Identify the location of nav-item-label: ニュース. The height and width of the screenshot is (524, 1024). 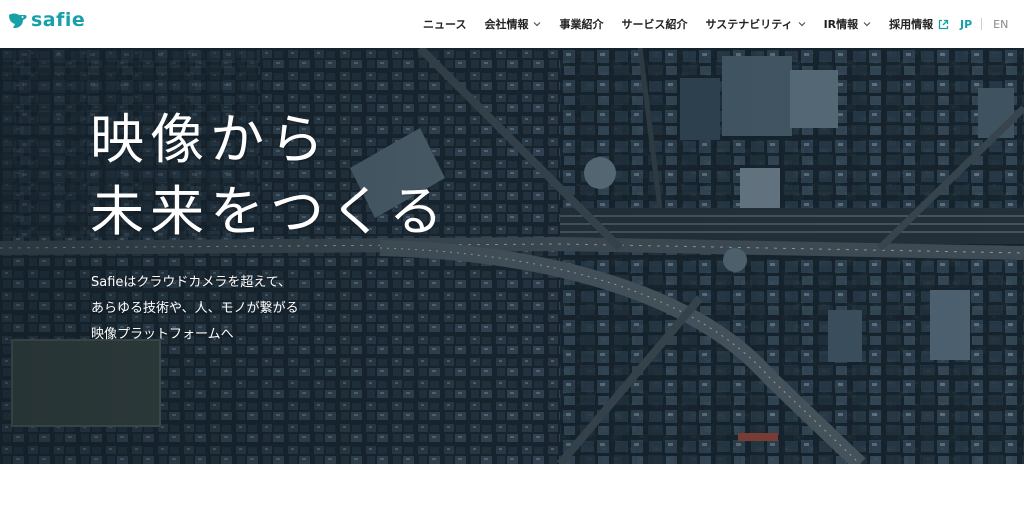
(445, 24).